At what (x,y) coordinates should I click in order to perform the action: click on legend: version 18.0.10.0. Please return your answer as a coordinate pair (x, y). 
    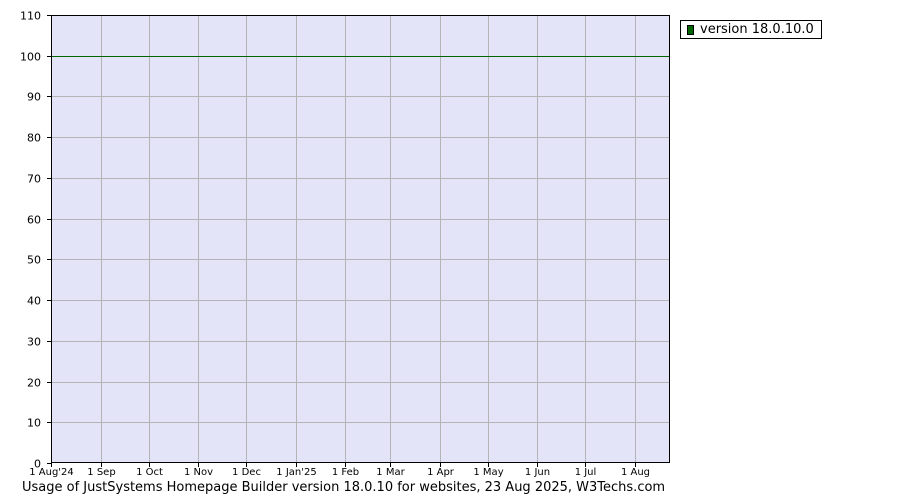
    Looking at the image, I should click on (751, 29).